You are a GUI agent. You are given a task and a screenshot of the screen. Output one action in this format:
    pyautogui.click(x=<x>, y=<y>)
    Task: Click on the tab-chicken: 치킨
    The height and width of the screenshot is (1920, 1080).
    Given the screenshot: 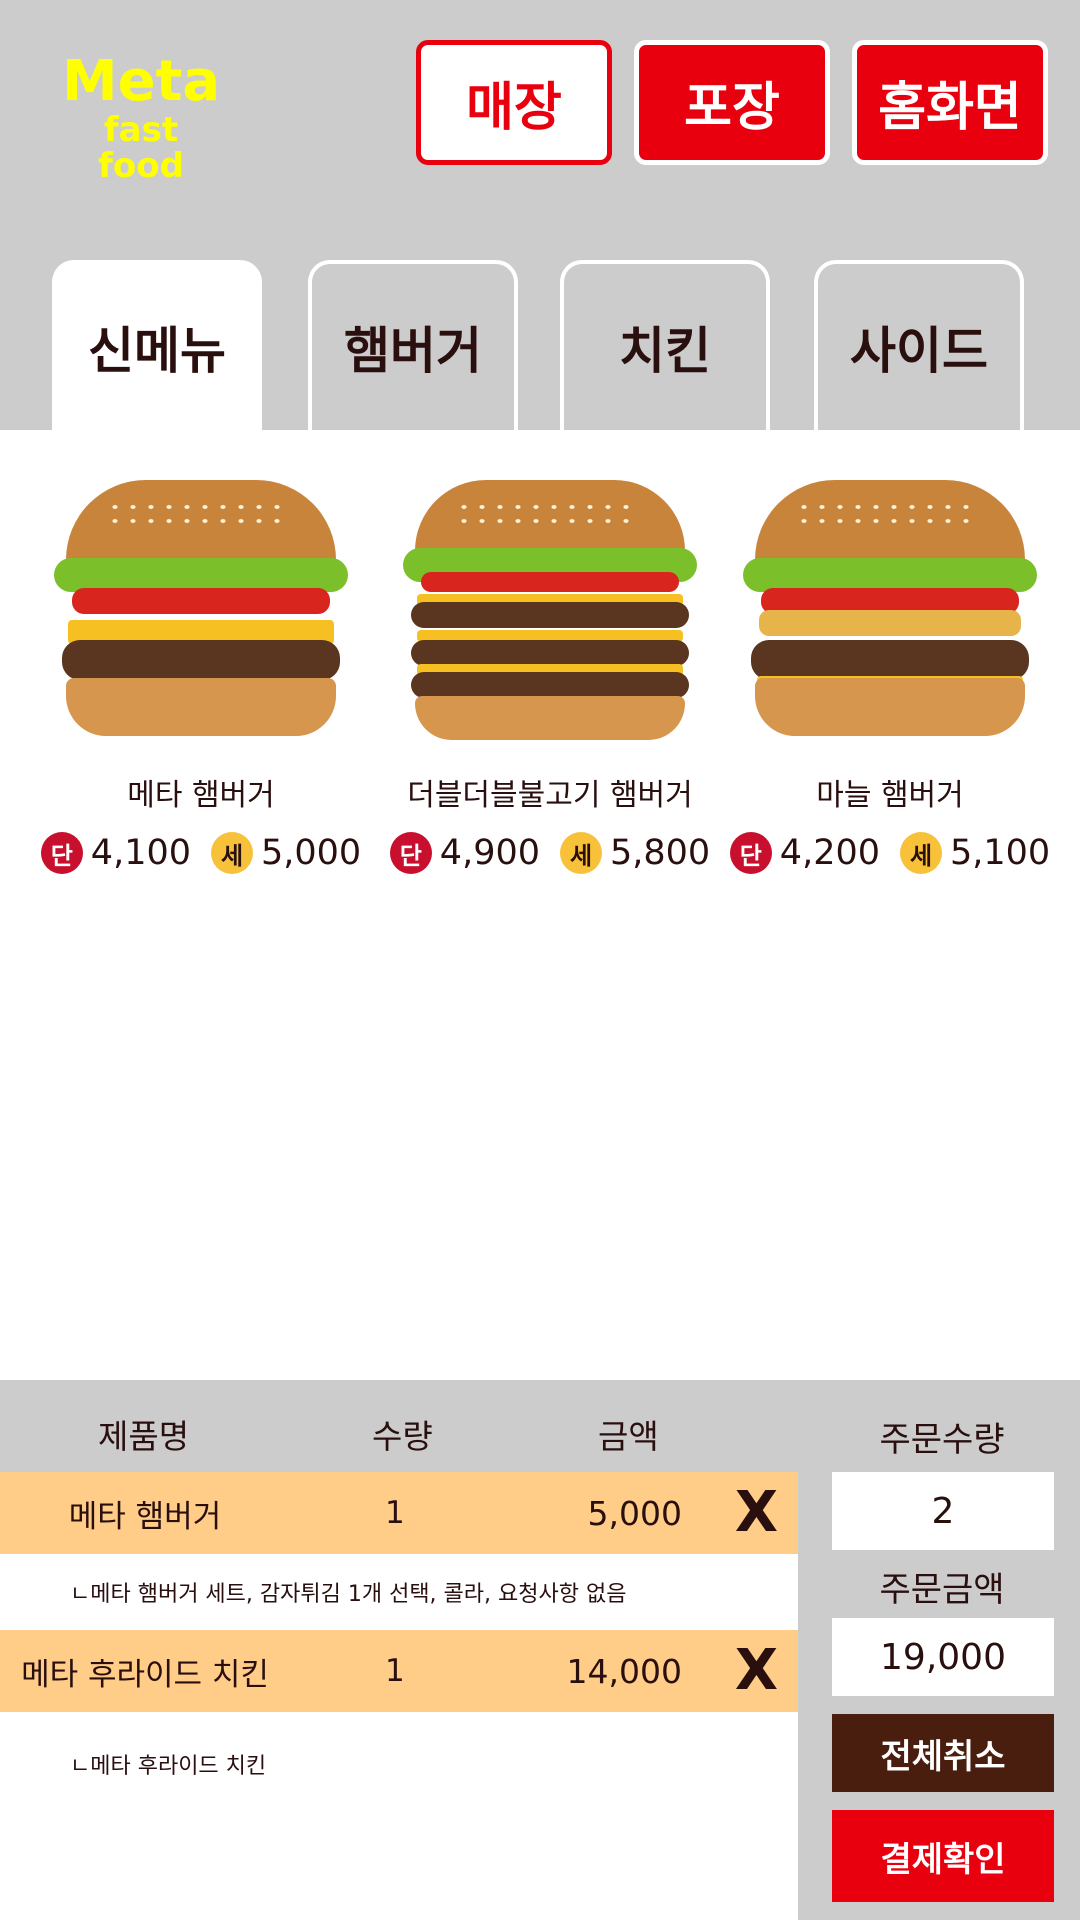 What is the action you would take?
    pyautogui.click(x=665, y=345)
    